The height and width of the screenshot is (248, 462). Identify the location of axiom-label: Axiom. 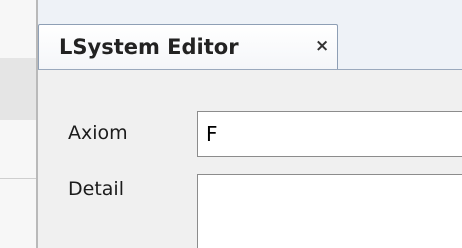
(98, 133).